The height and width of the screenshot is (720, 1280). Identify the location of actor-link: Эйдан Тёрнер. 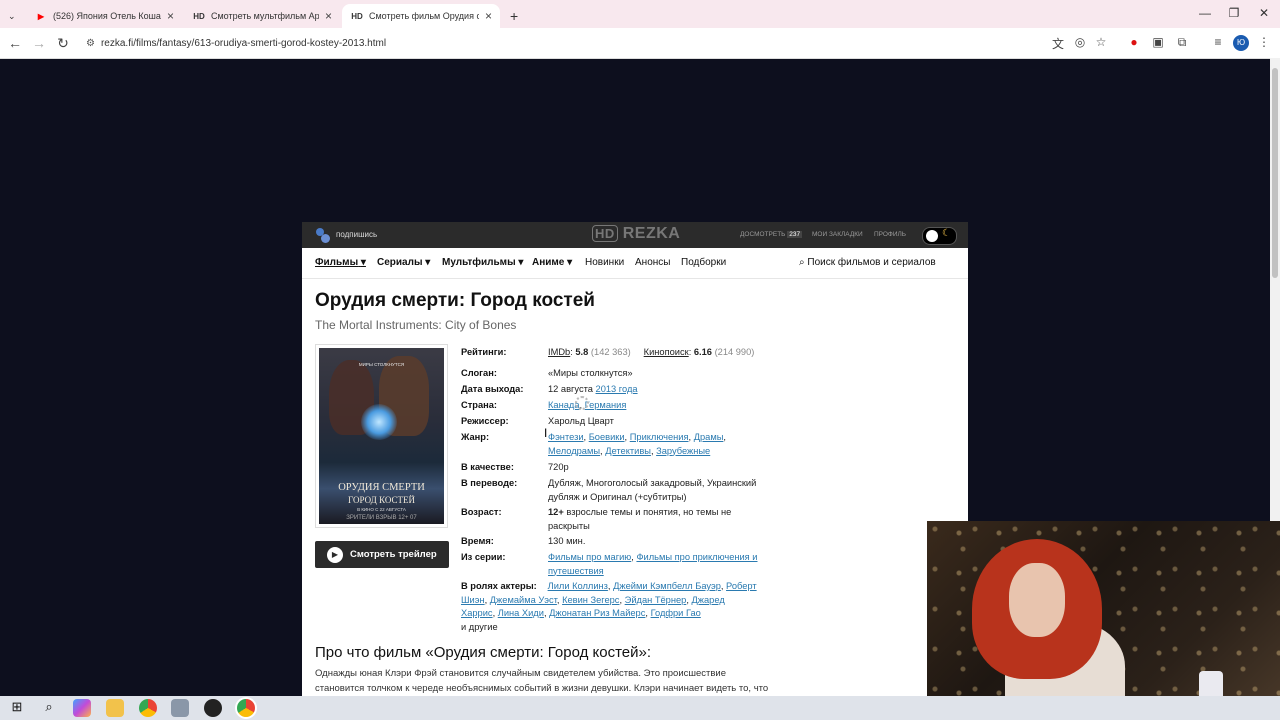
(656, 600).